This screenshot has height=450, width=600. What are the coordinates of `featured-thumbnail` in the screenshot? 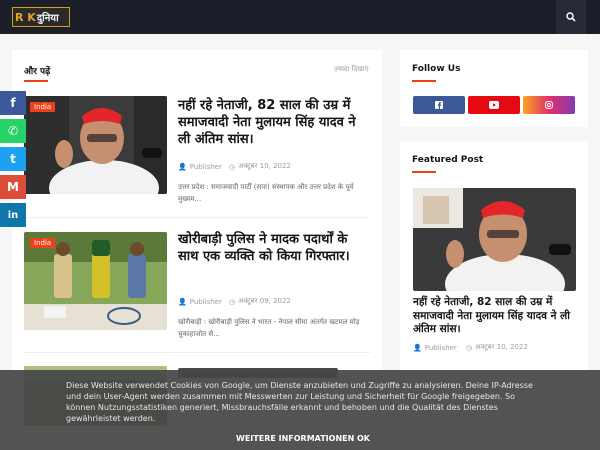 It's located at (494, 239).